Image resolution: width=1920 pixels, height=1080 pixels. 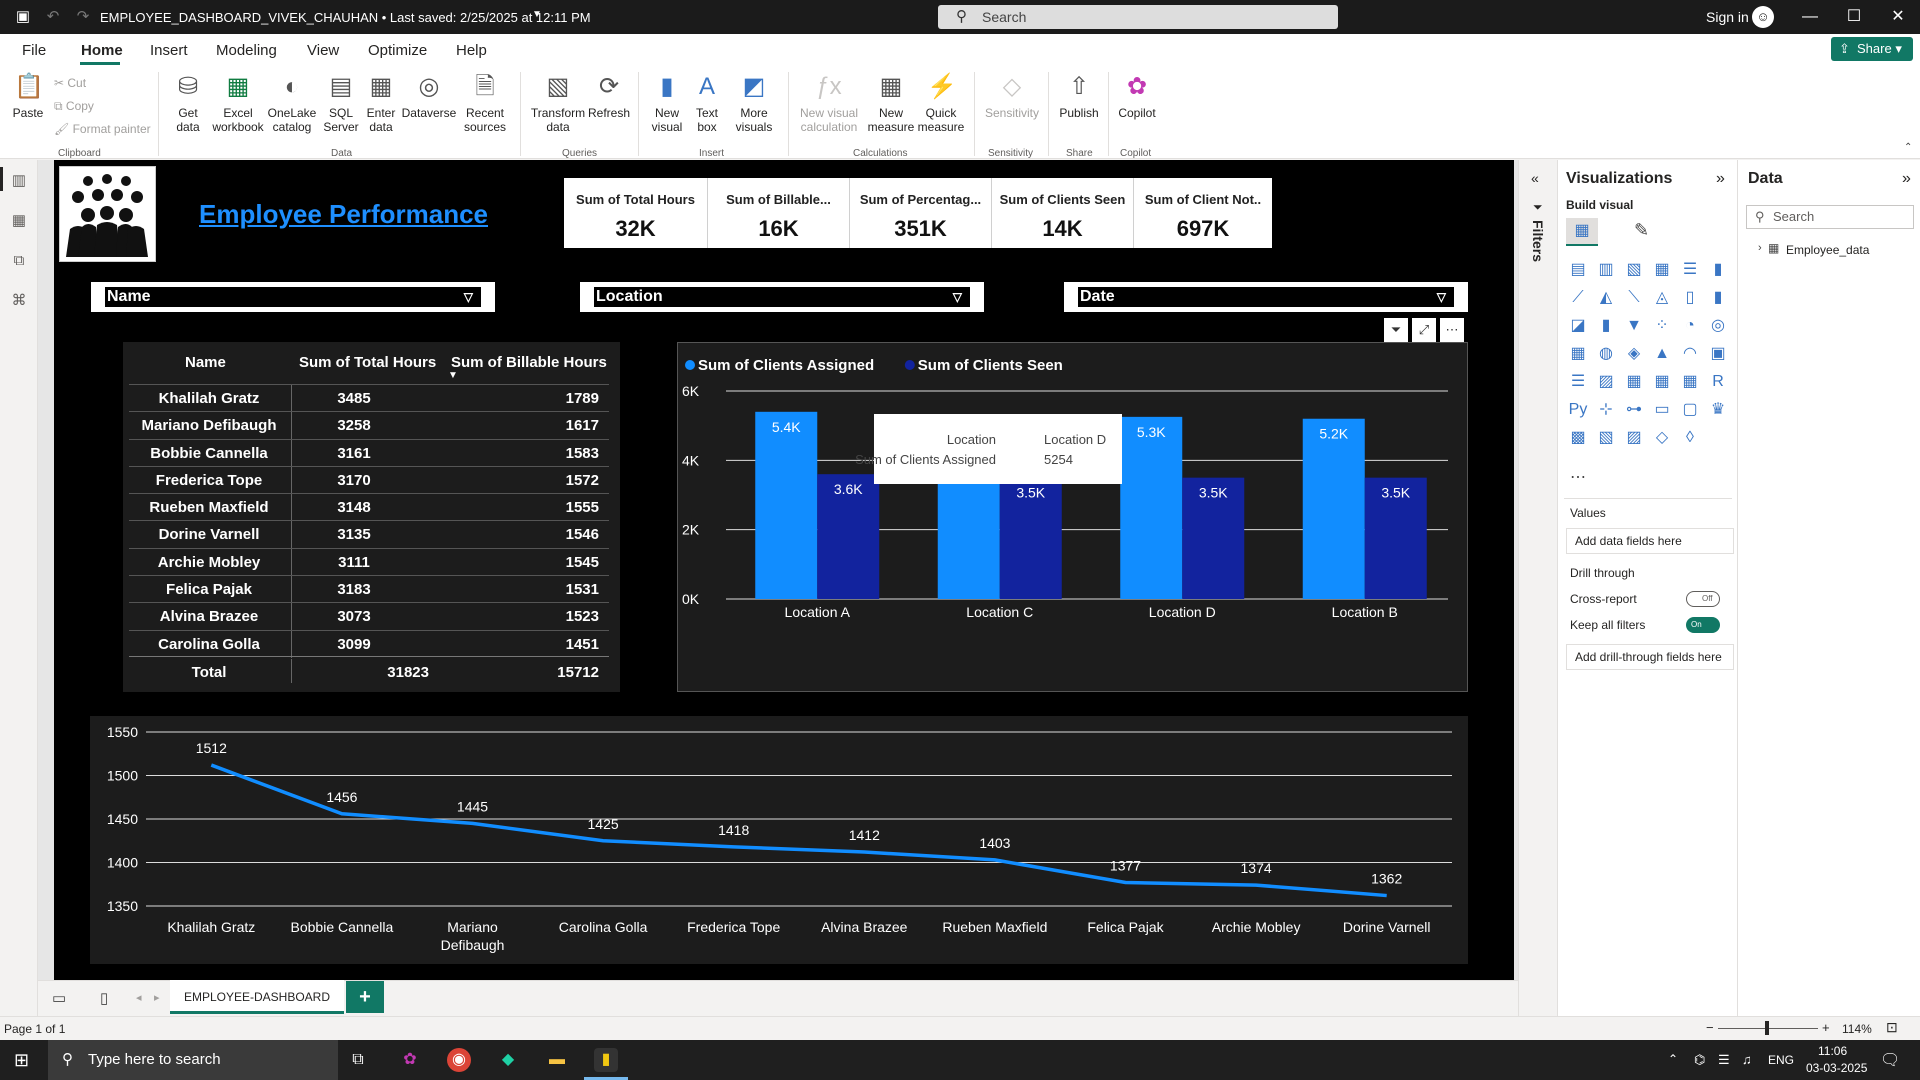 What do you see at coordinates (59, 998) in the screenshot?
I see `desktop-layout-icon: ▭` at bounding box center [59, 998].